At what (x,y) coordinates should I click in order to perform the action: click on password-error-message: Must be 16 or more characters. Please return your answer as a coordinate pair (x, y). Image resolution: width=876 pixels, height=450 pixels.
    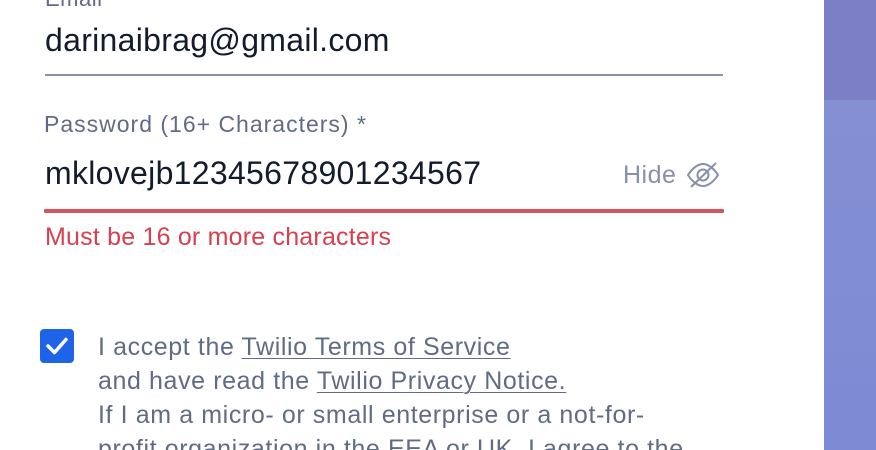
    Looking at the image, I should click on (218, 237).